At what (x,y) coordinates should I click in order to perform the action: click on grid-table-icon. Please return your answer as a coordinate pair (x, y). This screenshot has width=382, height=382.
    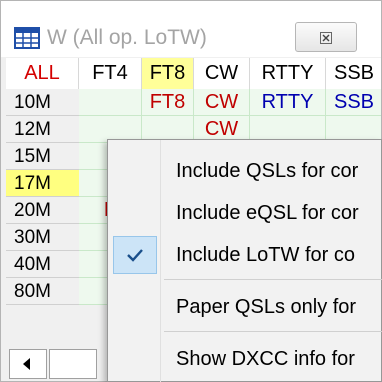
    Looking at the image, I should click on (27, 38).